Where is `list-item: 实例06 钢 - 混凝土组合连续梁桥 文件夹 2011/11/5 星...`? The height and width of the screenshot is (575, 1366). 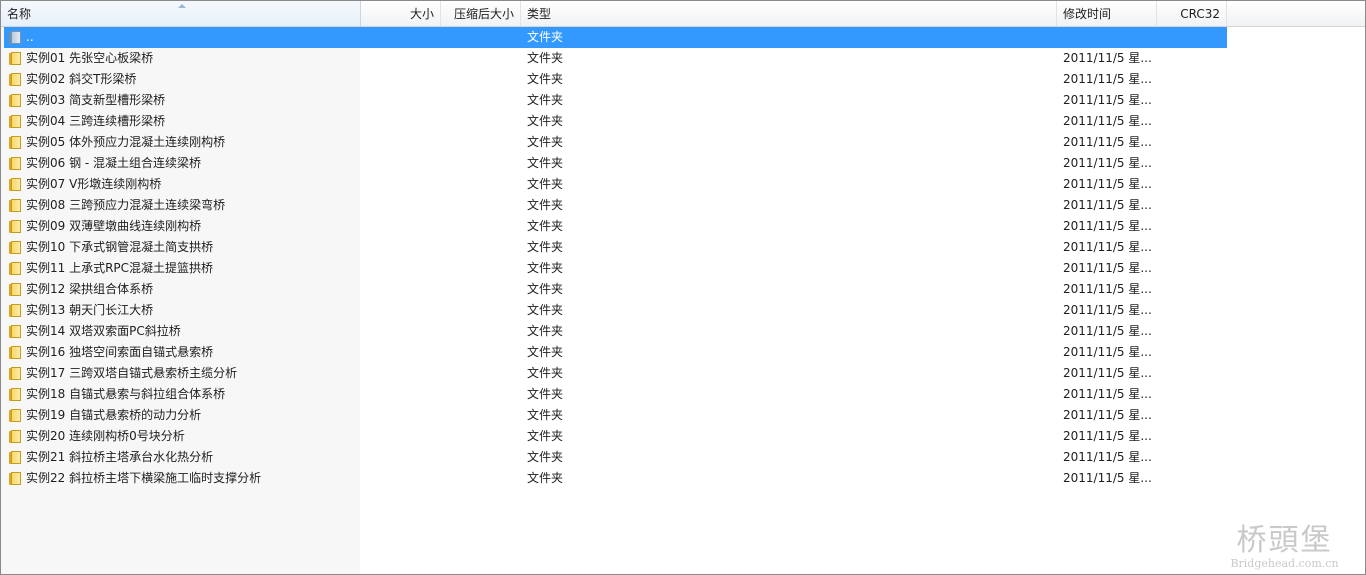 list-item: 实例06 钢 - 混凝土组合连续梁桥 文件夹 2011/11/5 星... is located at coordinates (615, 163).